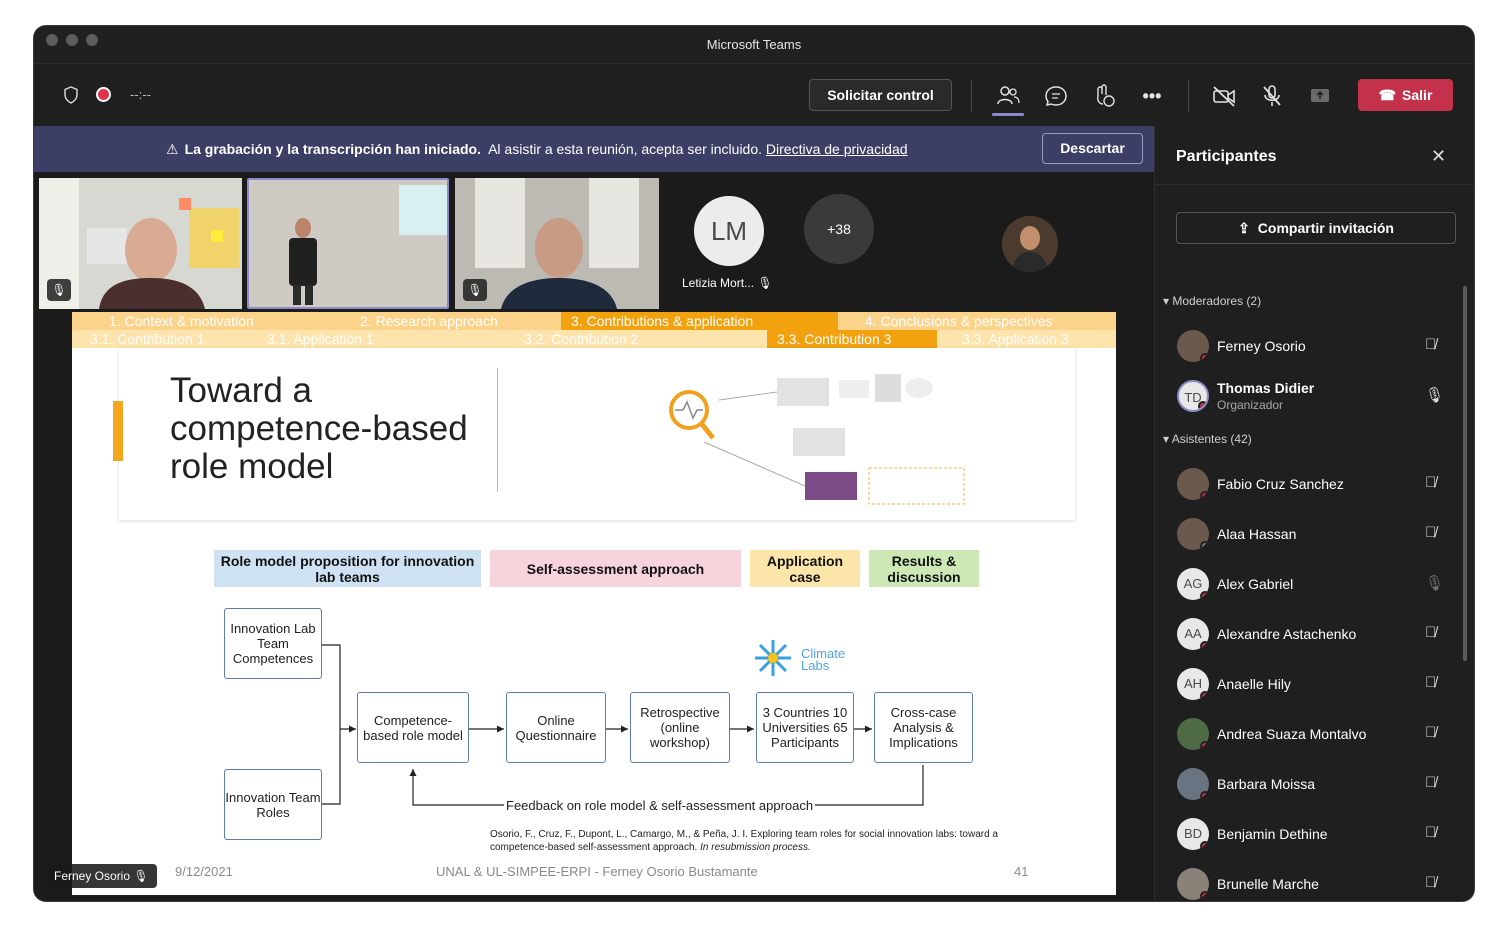  I want to click on divider, so click(1314, 184).